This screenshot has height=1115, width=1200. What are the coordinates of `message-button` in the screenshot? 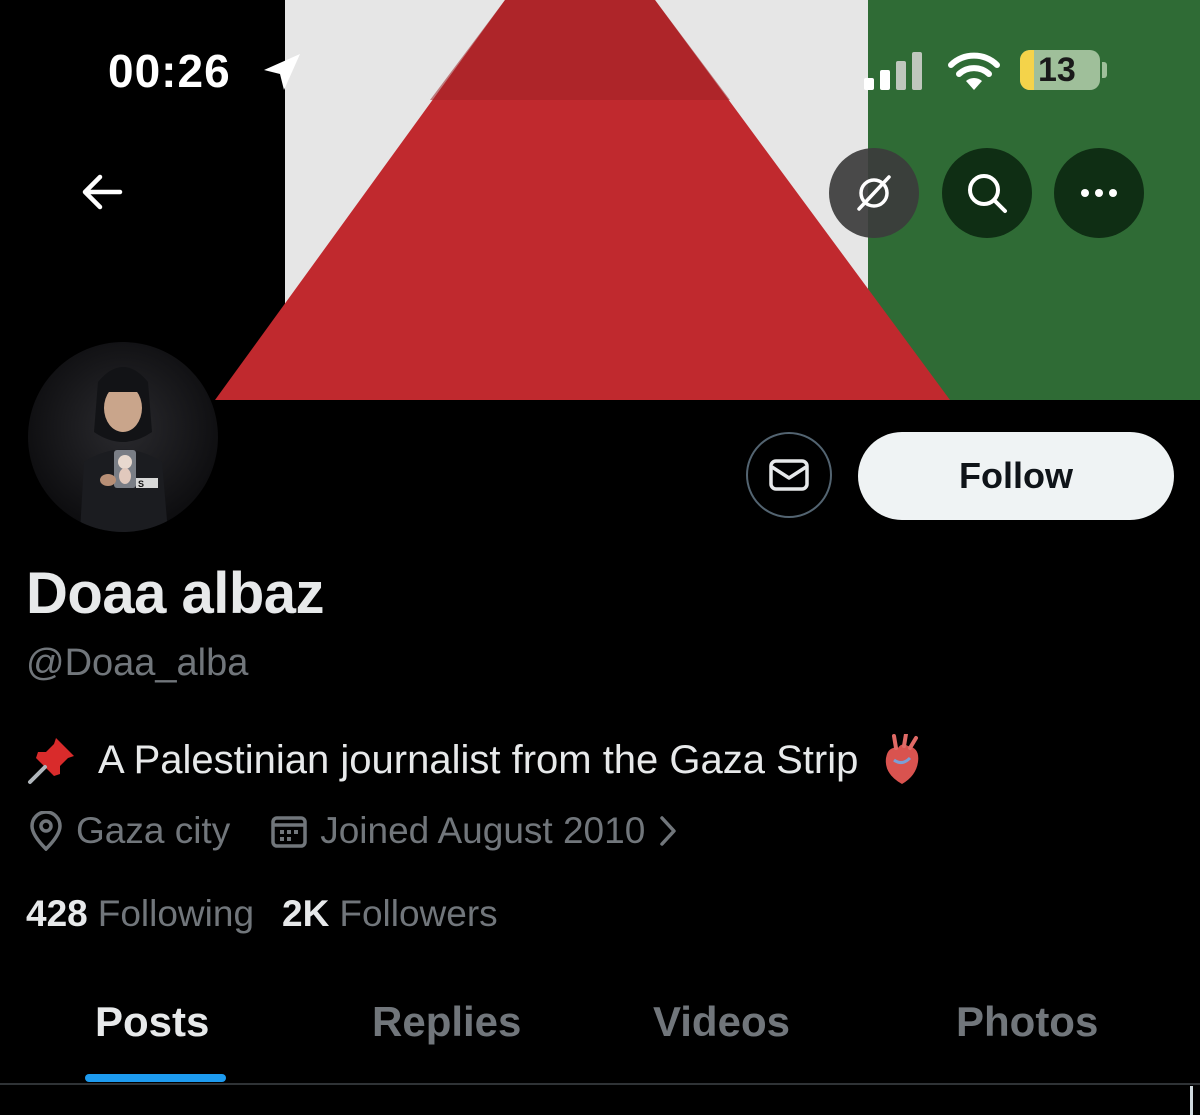 It's located at (789, 475).